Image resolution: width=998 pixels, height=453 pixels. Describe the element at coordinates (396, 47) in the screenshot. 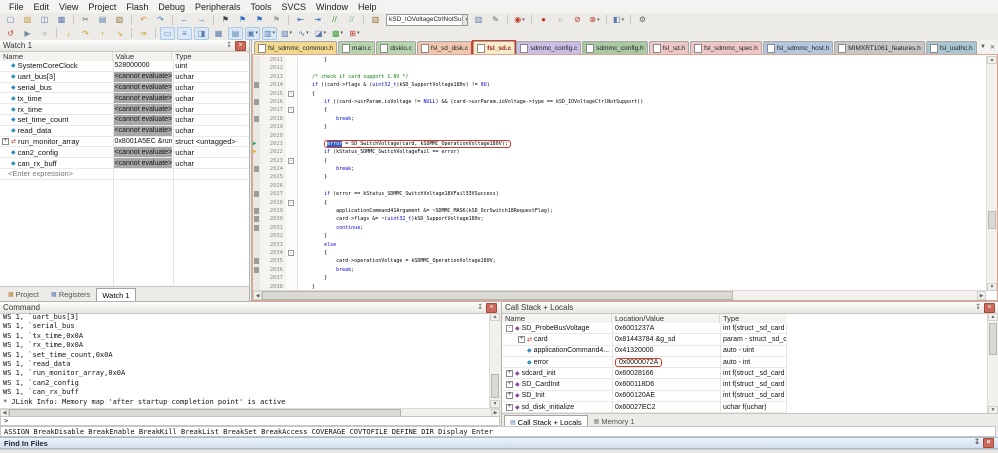

I see `editor-tab-diskio-c: diskio.c` at that location.